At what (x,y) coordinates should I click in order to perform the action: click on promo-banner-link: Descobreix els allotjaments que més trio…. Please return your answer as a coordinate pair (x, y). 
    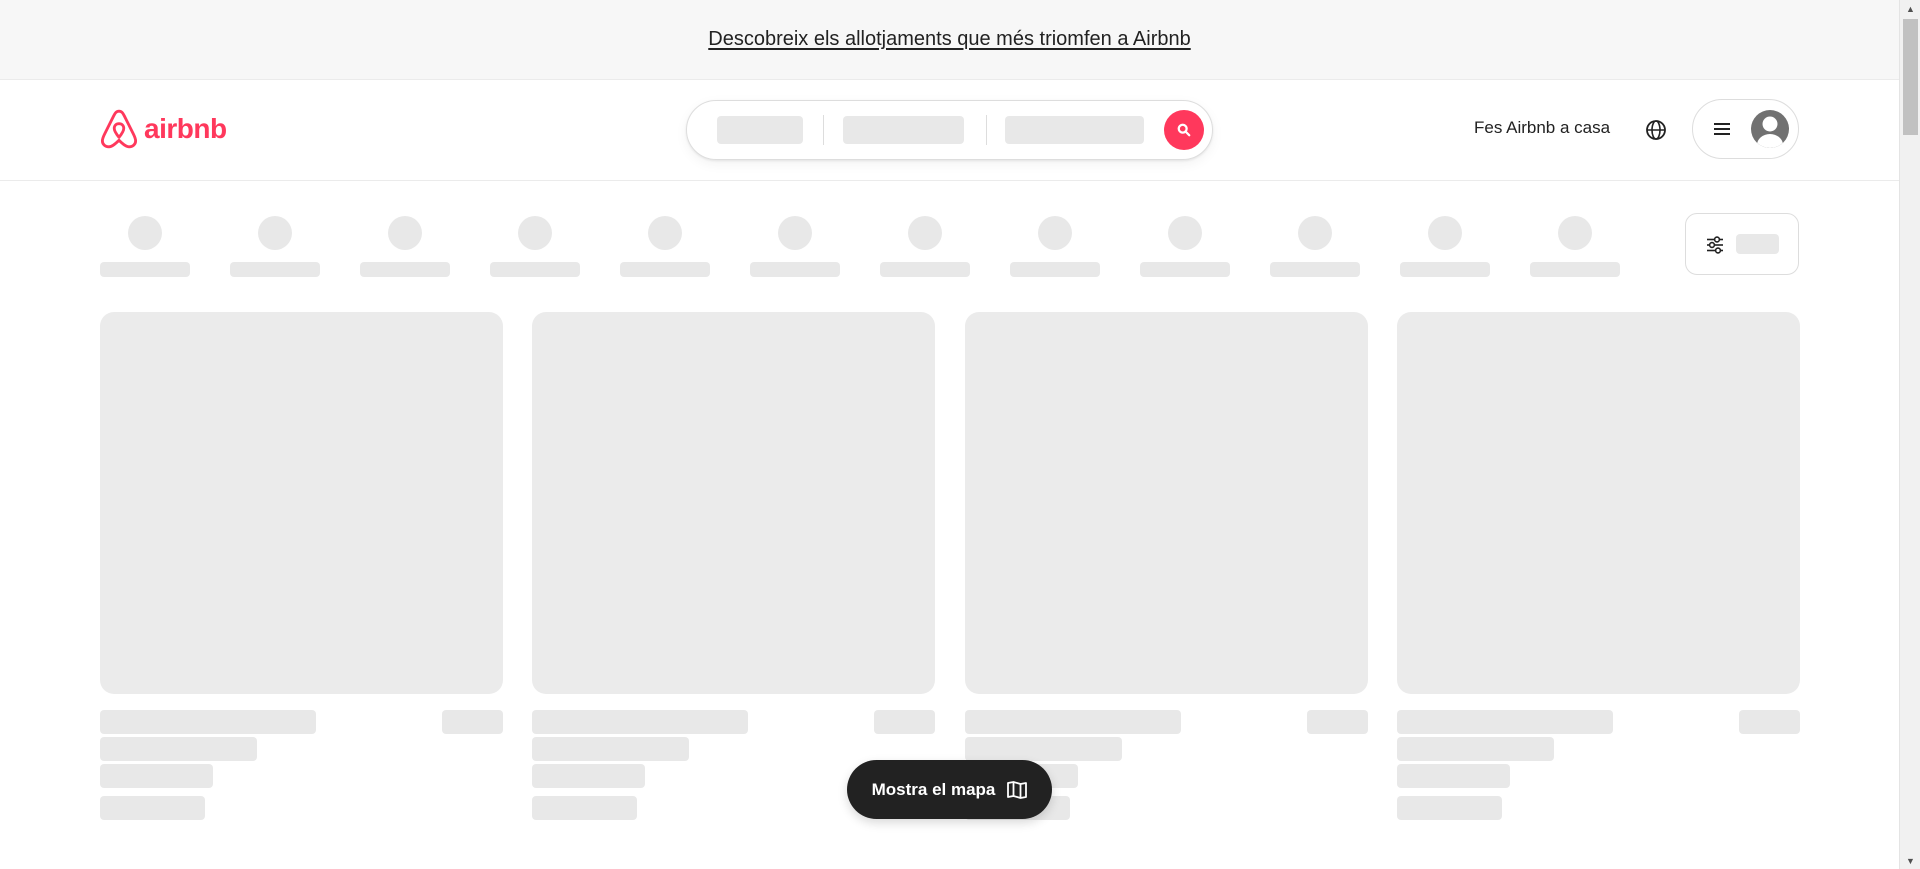
    Looking at the image, I should click on (949, 39).